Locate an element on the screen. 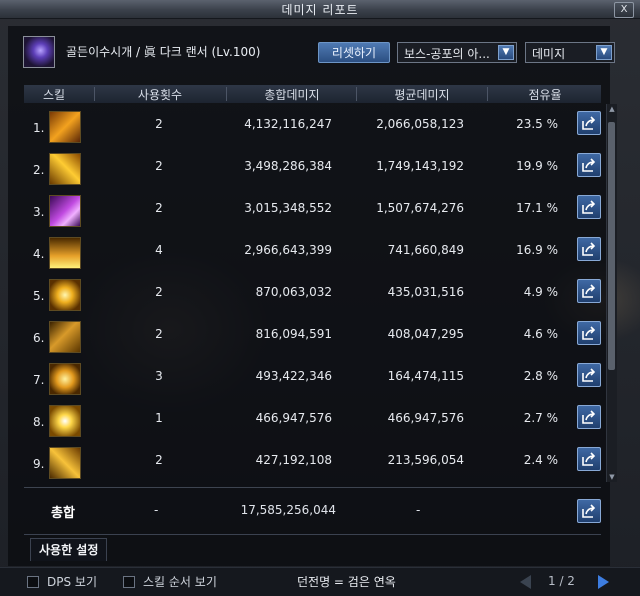 The height and width of the screenshot is (596, 640). avg-damage: 213,596,054 is located at coordinates (425, 460).